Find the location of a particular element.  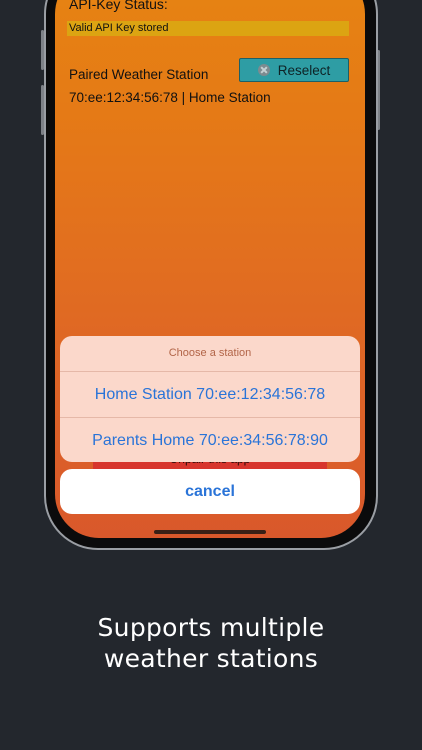

promo-caption: Supports multiple weather stations is located at coordinates (211, 643).